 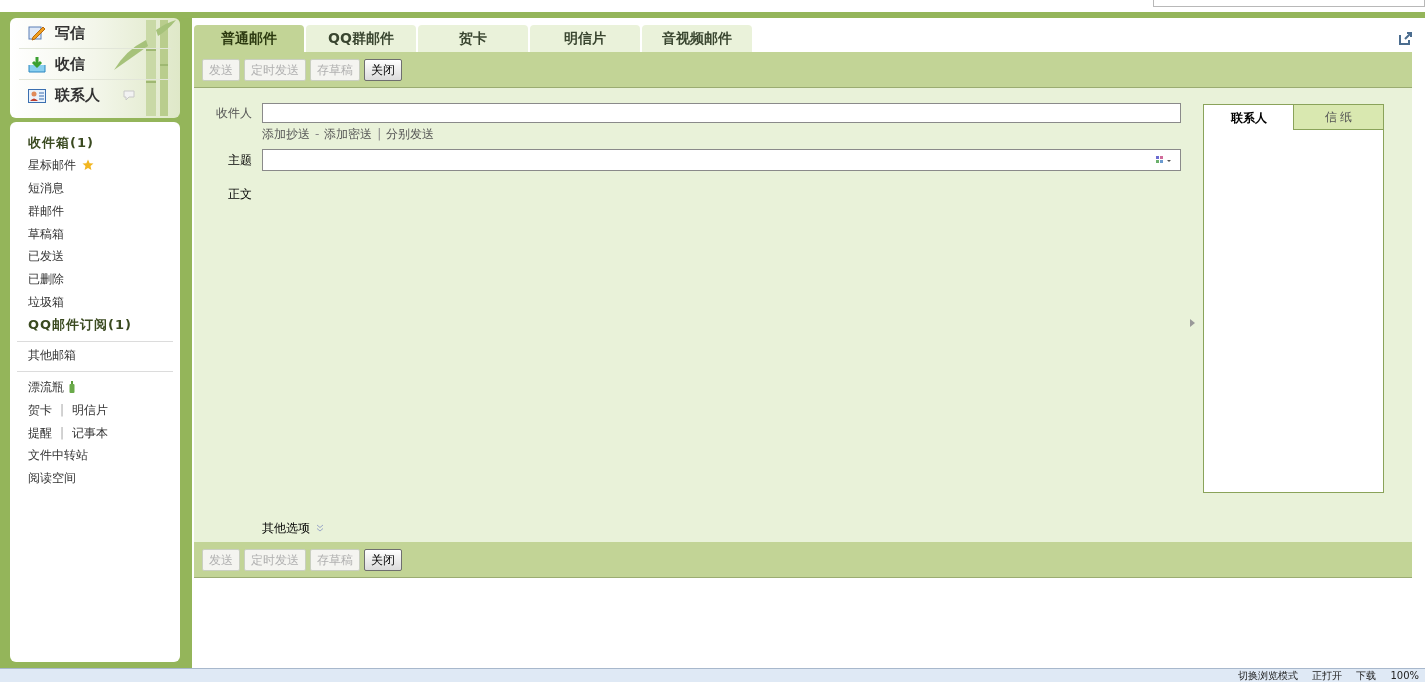 What do you see at coordinates (1268, 675) in the screenshot?
I see `status-item: 切换浏览模式` at bounding box center [1268, 675].